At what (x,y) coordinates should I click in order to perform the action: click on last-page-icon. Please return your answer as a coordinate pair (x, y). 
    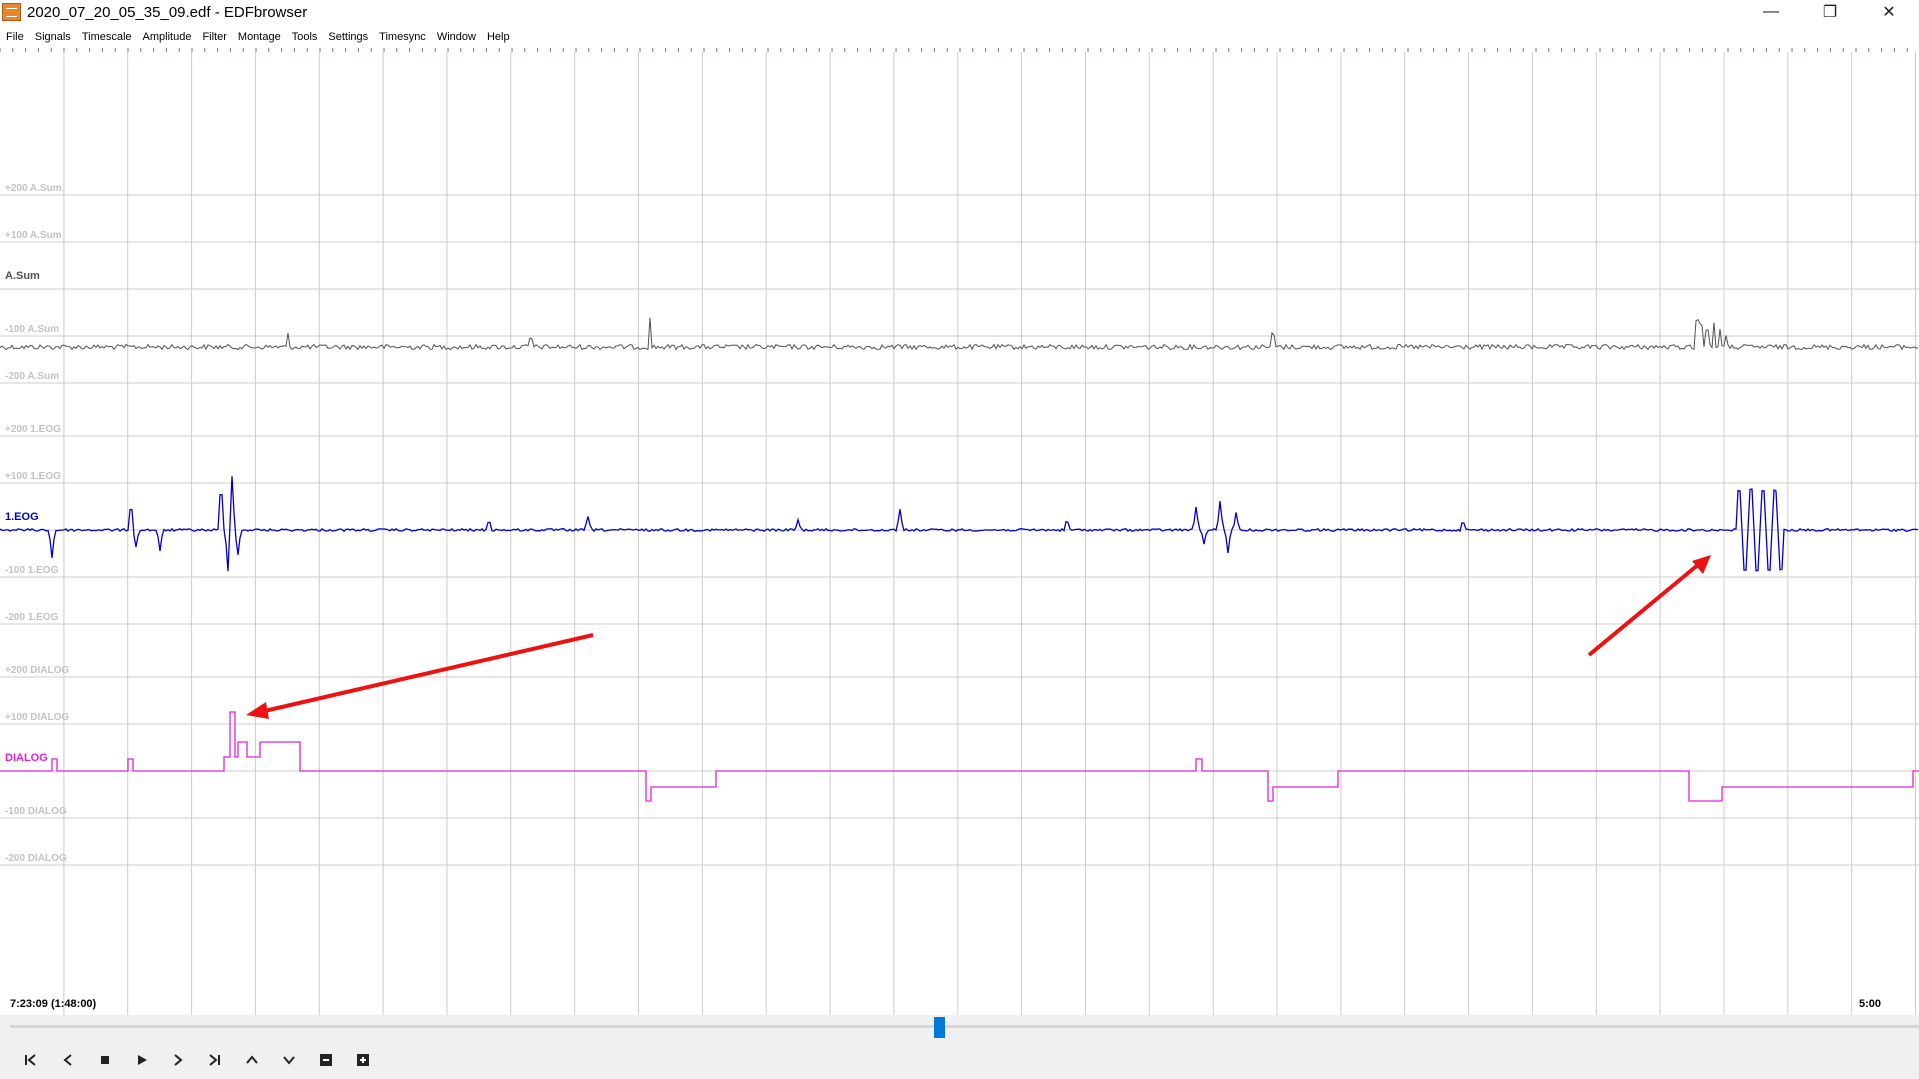
    Looking at the image, I should click on (215, 1060).